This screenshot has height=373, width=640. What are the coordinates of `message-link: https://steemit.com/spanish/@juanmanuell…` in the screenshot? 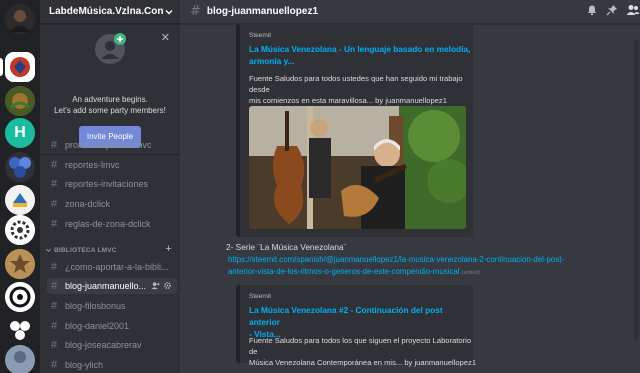 It's located at (428, 266).